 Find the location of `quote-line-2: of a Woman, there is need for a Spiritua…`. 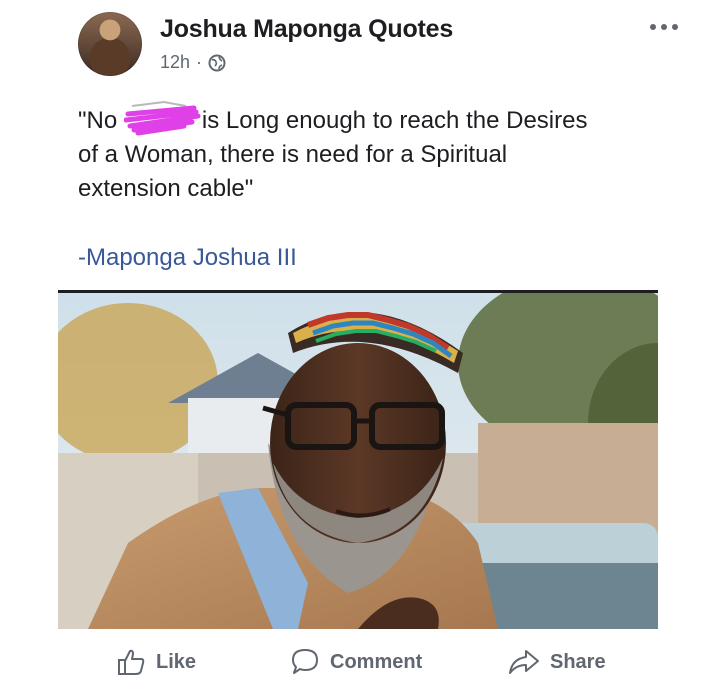

quote-line-2: of a Woman, there is need for a Spiritua… is located at coordinates (293, 154).